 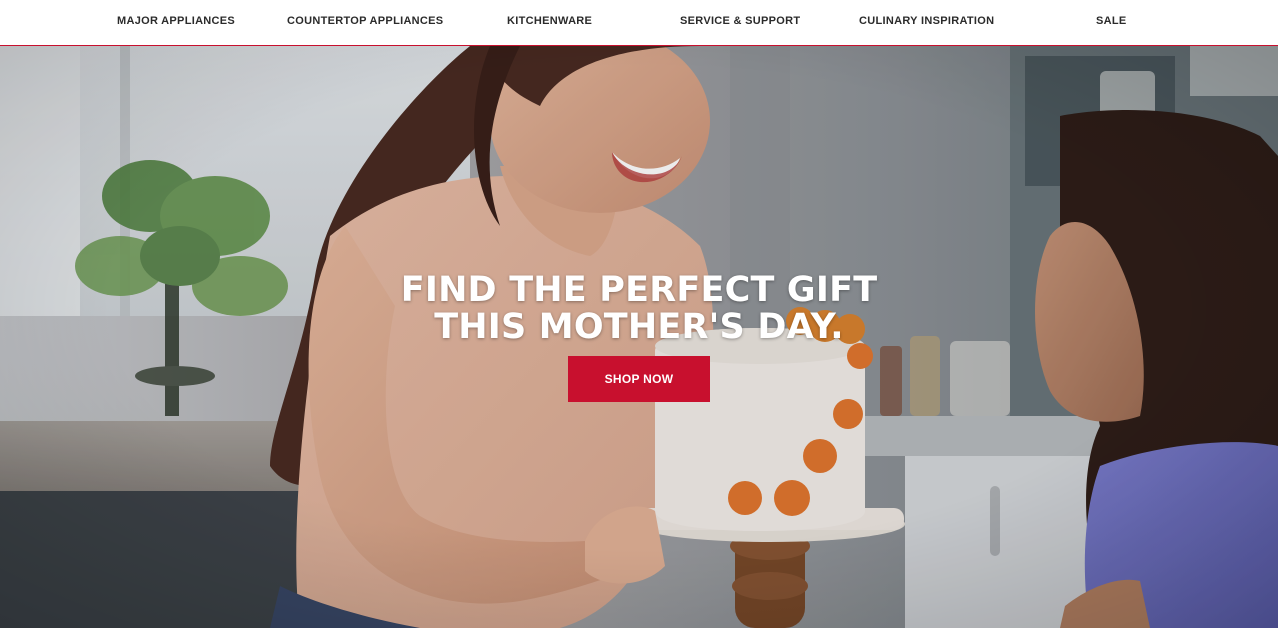 I want to click on hero-headline: FIND THE PERFECT GIFT THIS MOTHER'S DAY., so click(x=639, y=308).